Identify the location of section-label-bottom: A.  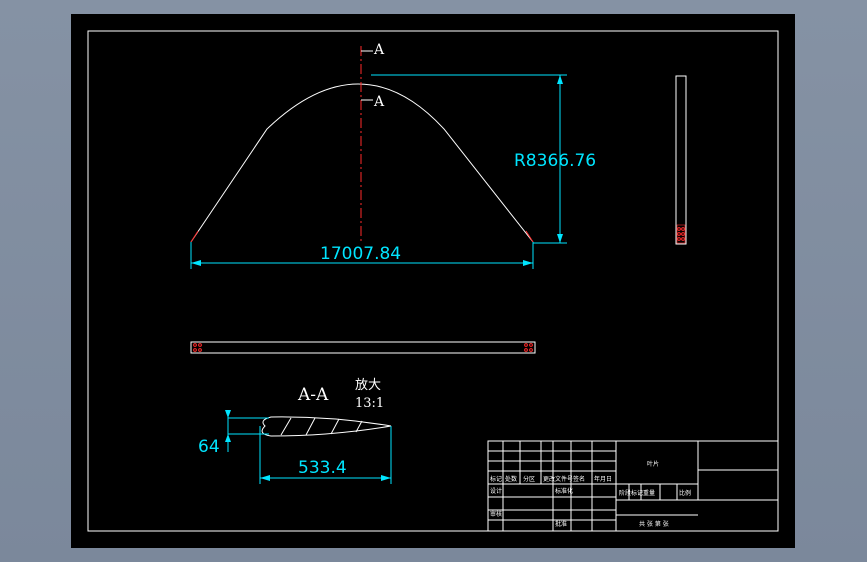
(379, 102).